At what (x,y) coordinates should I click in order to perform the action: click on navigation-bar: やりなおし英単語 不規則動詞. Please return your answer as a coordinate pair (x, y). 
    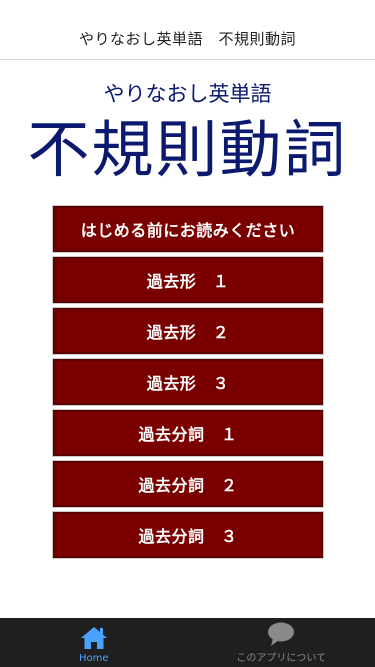
    Looking at the image, I should click on (187, 30).